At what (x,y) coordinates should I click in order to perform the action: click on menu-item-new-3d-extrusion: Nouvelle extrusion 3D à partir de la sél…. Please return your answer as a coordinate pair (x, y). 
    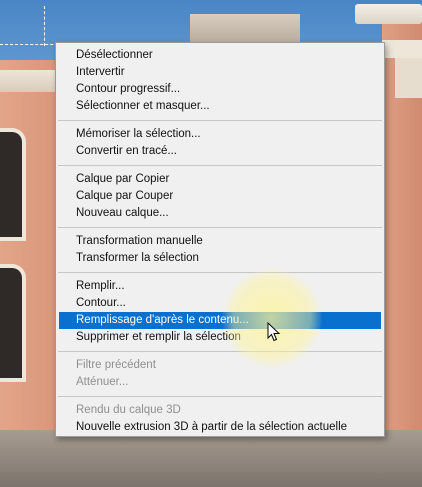
    Looking at the image, I should click on (220, 427).